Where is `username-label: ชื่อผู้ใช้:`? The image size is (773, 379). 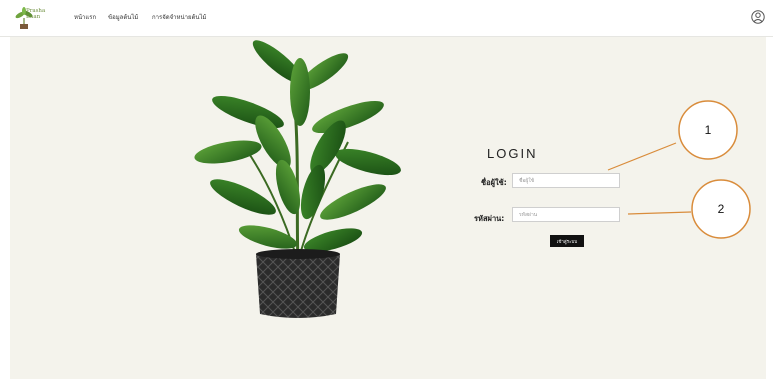
username-label: ชื่อผู้ใช้: is located at coordinates (494, 182).